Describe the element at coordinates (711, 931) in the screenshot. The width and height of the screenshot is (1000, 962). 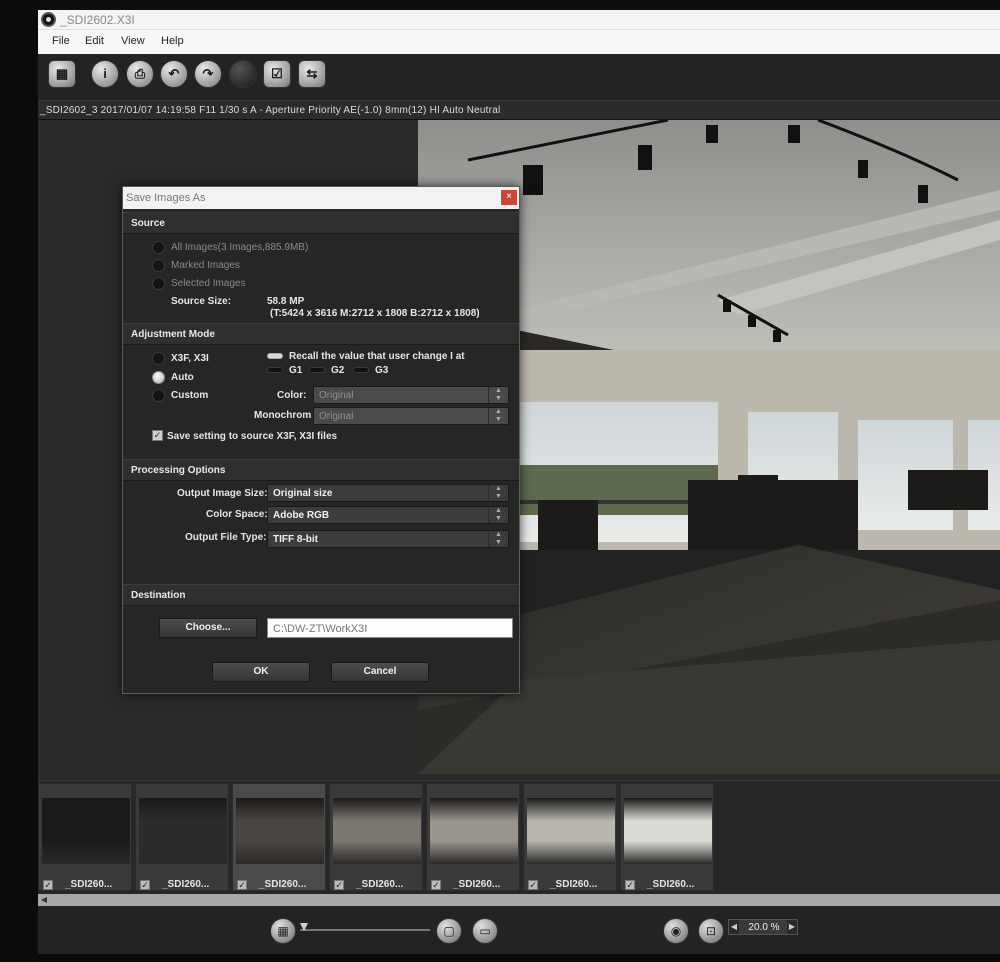
I see `actual-size-button: ⊡` at that location.